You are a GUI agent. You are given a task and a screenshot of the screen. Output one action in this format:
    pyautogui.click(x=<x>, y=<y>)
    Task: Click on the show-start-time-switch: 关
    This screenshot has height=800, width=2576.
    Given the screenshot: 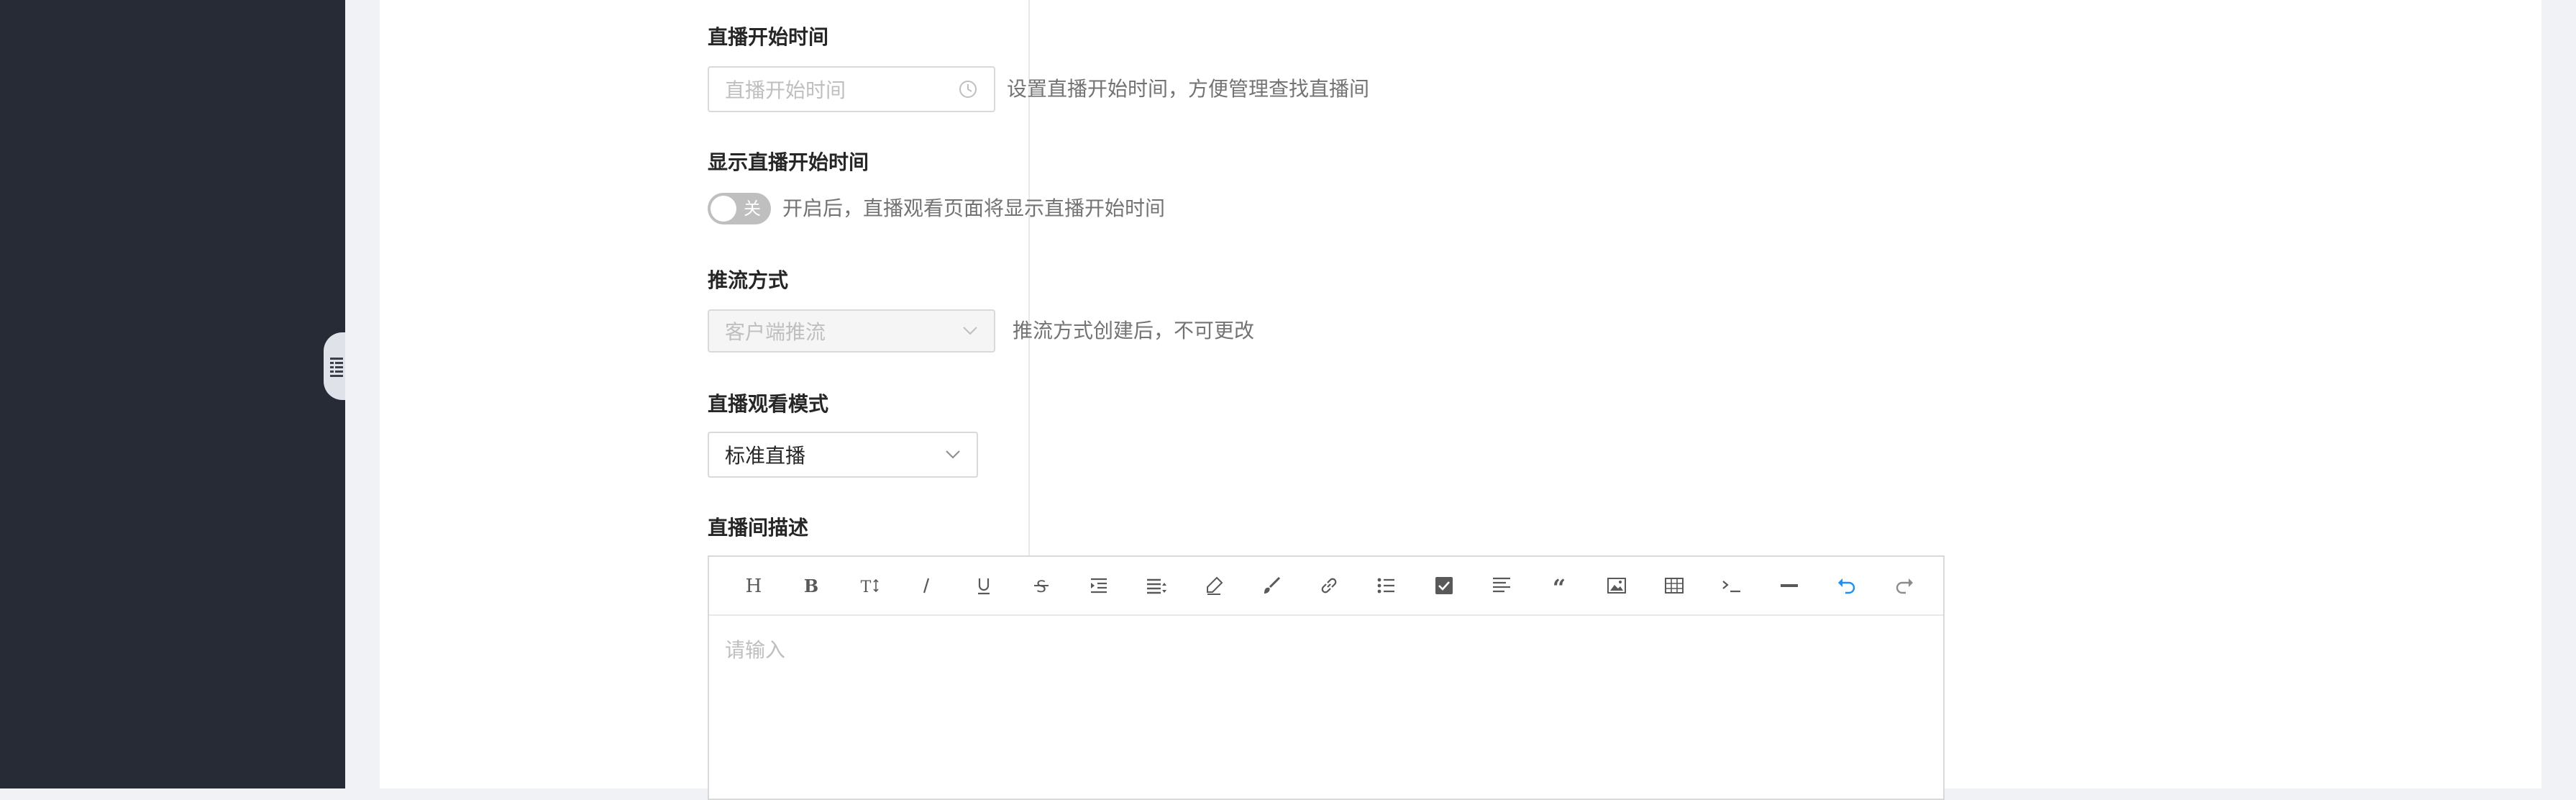 What is the action you would take?
    pyautogui.click(x=739, y=208)
    